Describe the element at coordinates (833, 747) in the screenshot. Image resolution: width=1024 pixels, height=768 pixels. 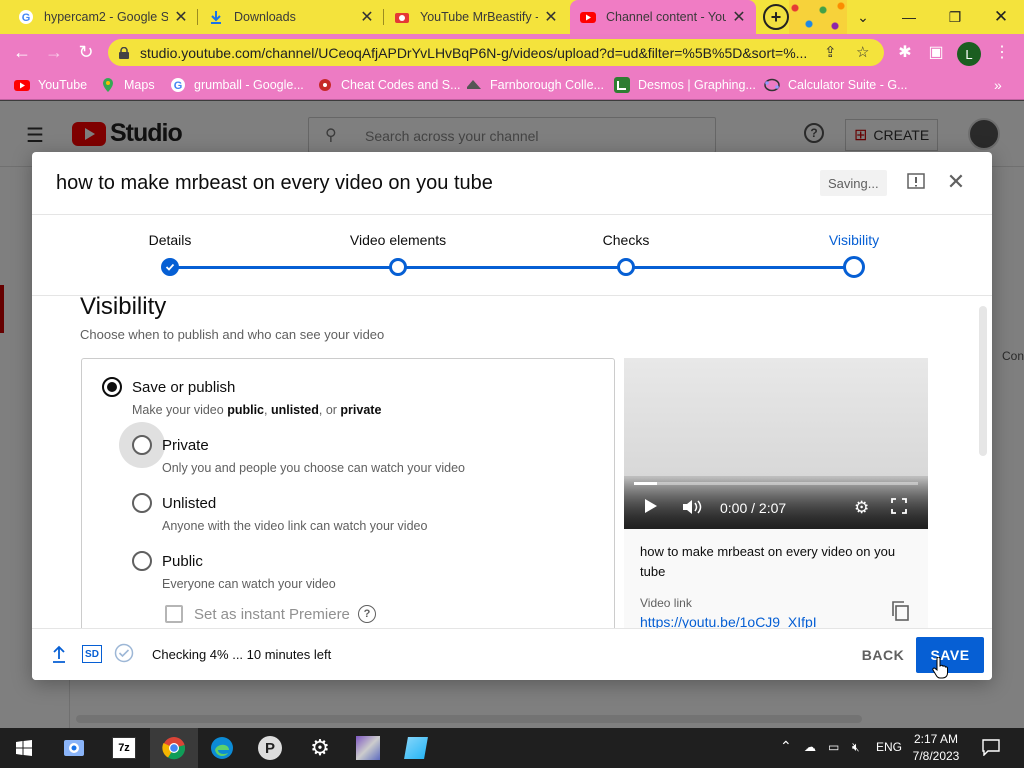
I see `network-icon: ▭` at that location.